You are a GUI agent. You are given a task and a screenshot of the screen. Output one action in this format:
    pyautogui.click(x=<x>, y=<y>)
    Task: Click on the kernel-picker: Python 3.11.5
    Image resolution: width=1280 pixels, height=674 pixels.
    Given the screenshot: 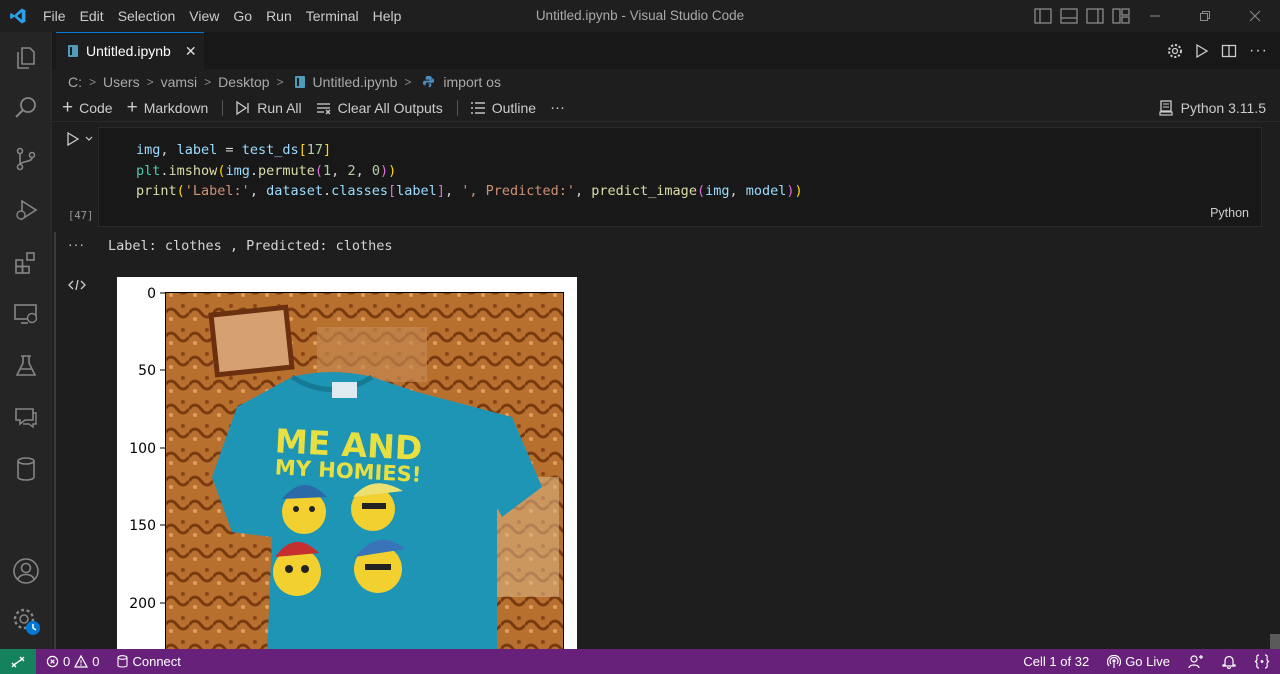 What is the action you would take?
    pyautogui.click(x=1212, y=108)
    